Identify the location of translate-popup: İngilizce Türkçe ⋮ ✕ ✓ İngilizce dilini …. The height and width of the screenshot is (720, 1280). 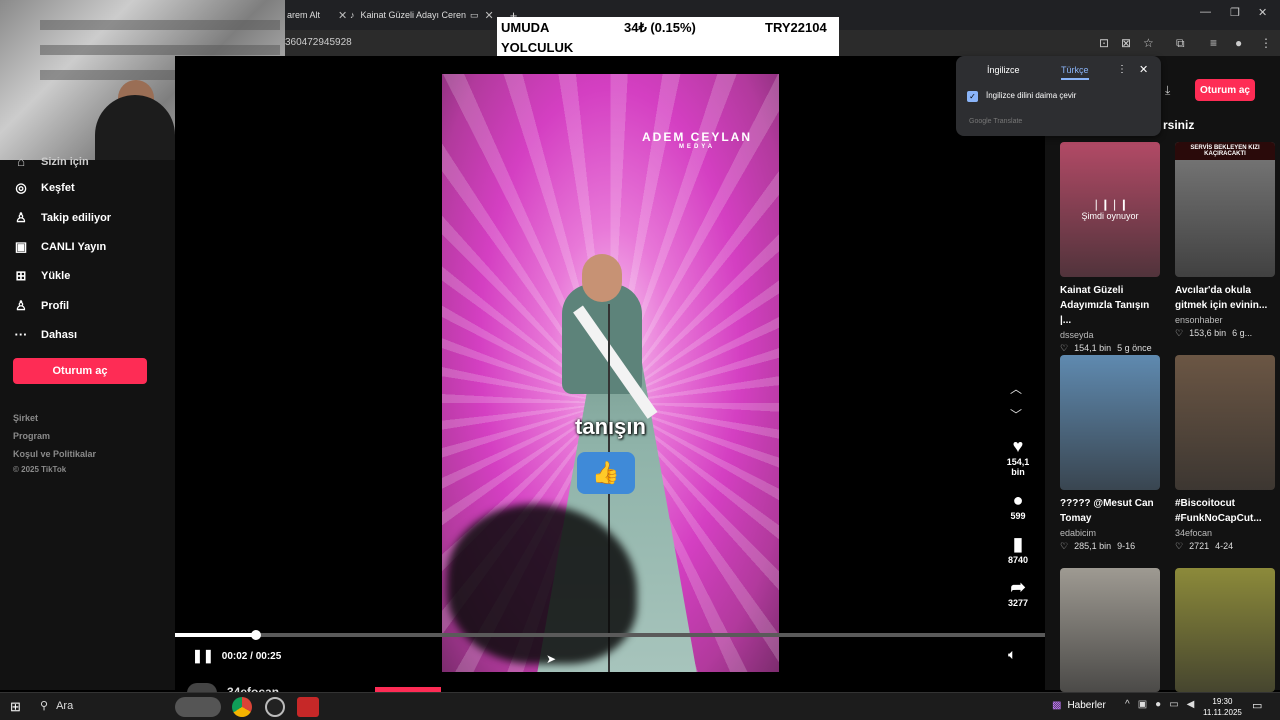
(1058, 96).